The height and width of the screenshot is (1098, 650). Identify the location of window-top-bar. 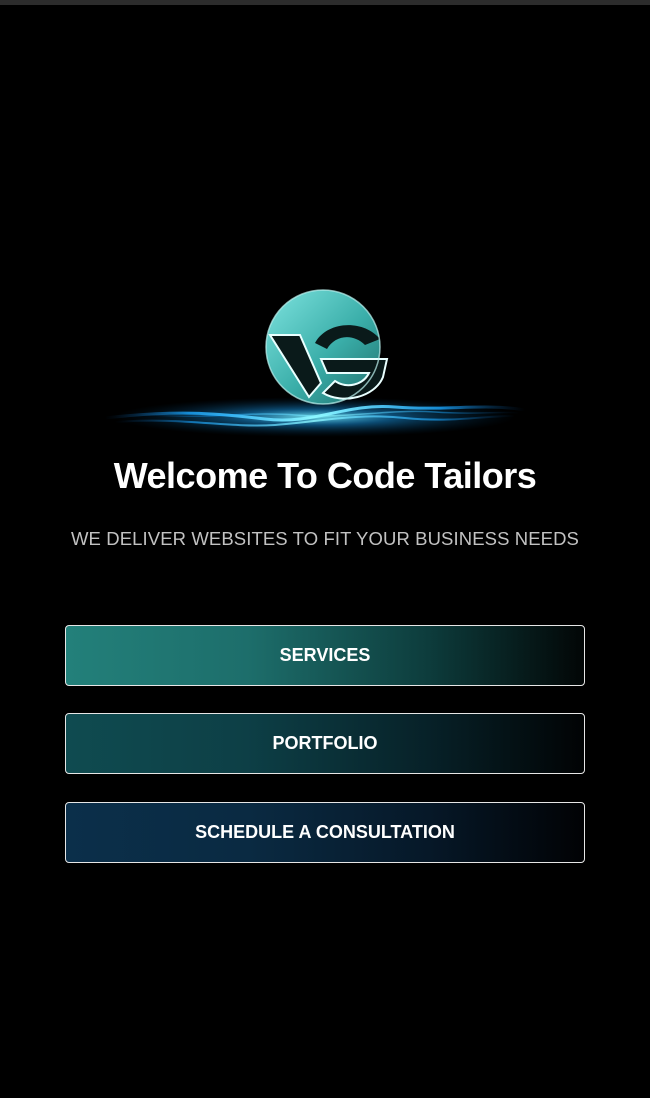
(325, 2).